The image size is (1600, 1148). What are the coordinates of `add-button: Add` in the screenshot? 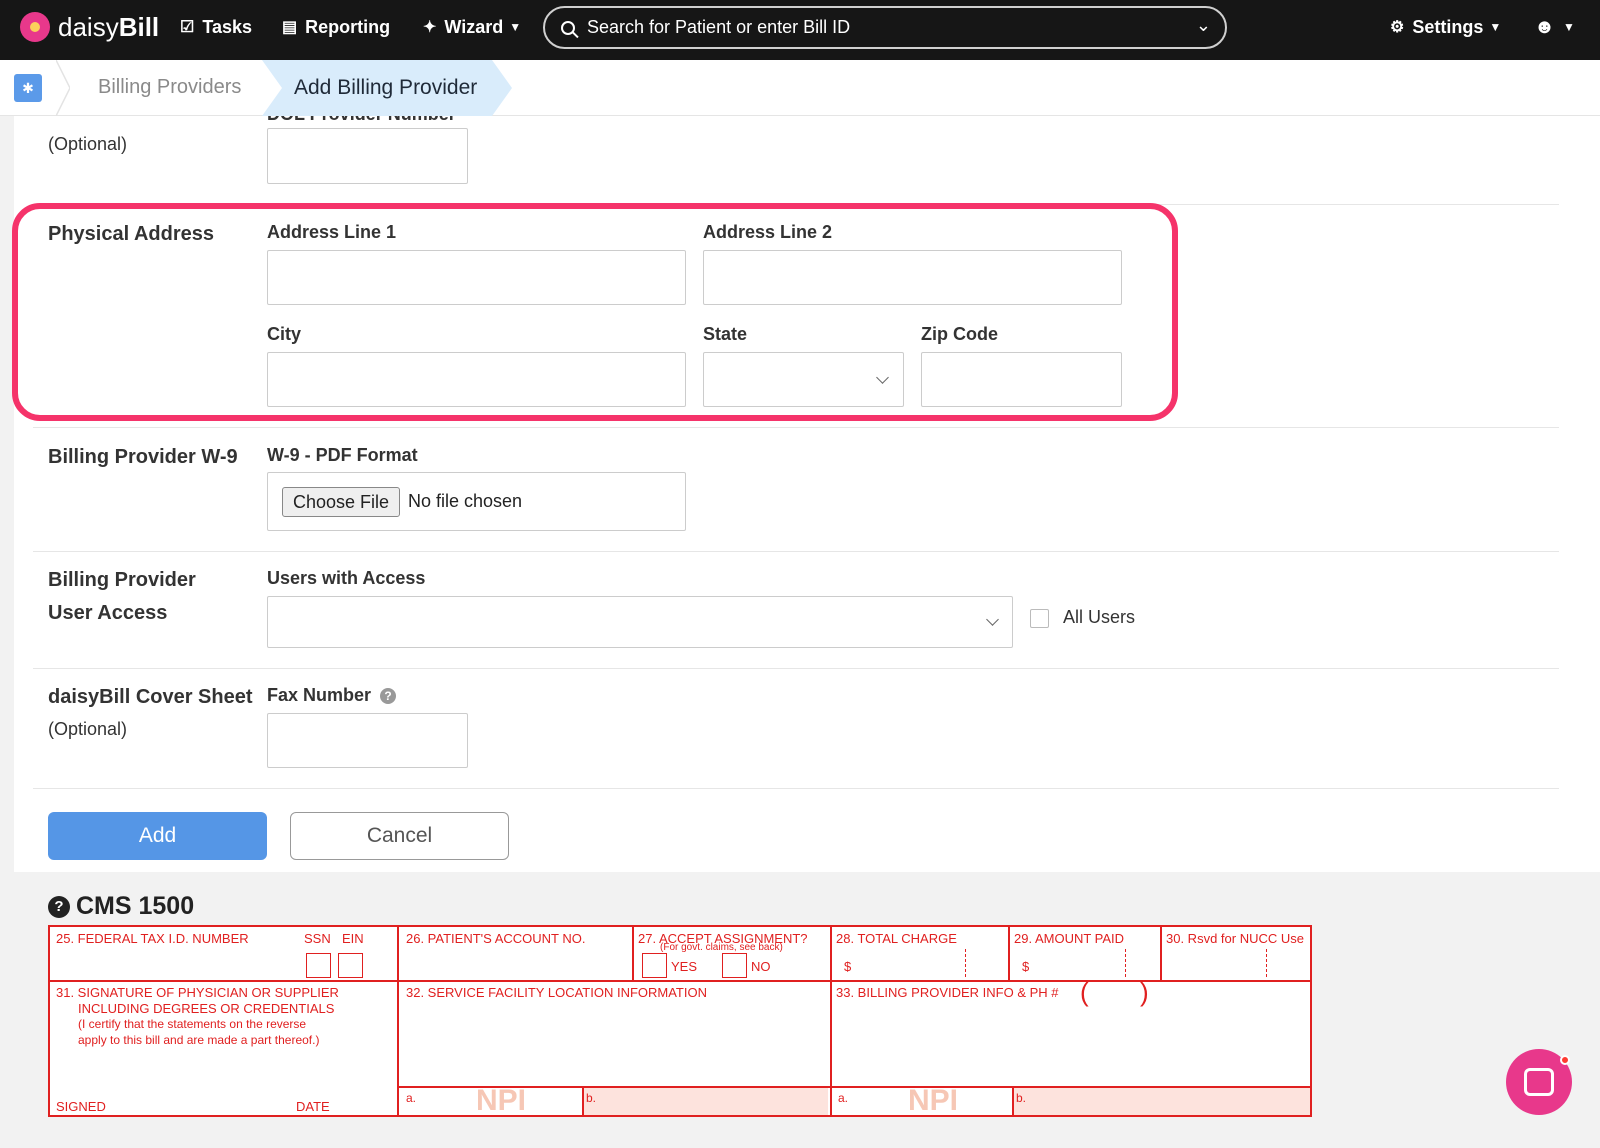 It's located at (157, 836).